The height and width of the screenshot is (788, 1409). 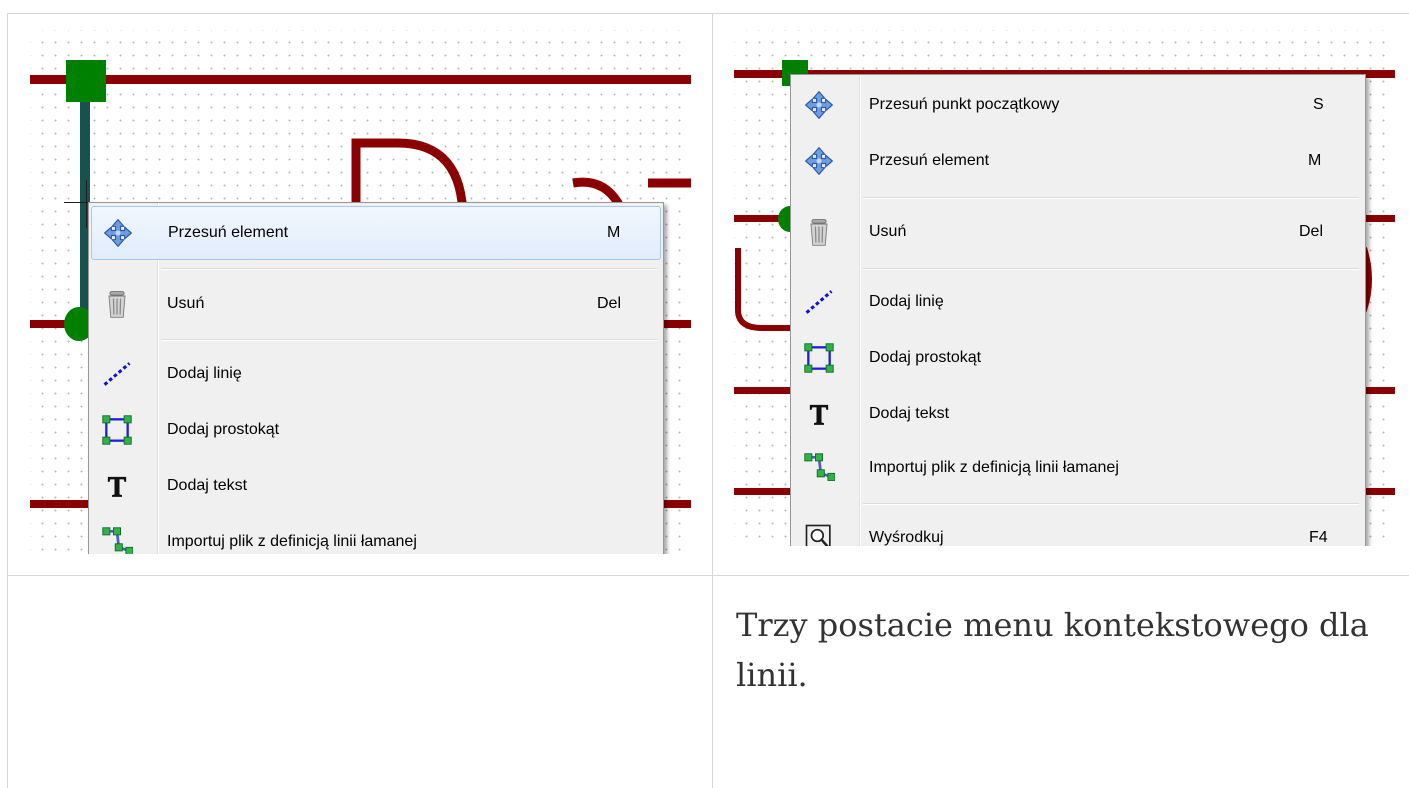 What do you see at coordinates (819, 533) in the screenshot?
I see `zoom-center-icon` at bounding box center [819, 533].